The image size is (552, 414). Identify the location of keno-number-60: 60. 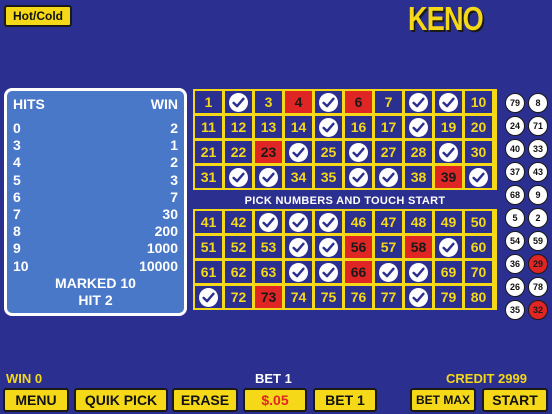
(478, 247).